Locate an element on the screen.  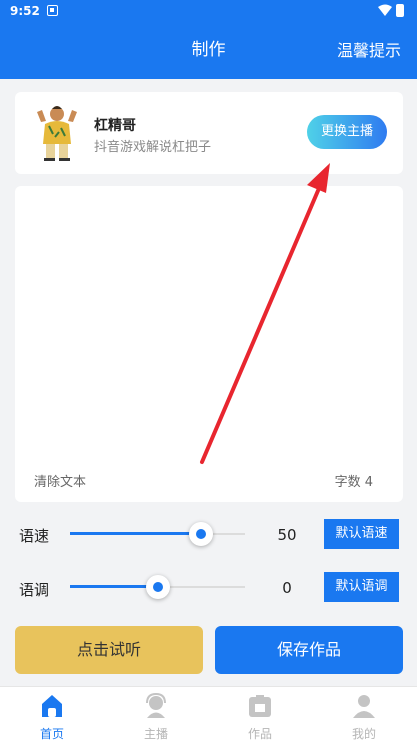
anchor-description: 抖音游戏解说杠把子 is located at coordinates (153, 147).